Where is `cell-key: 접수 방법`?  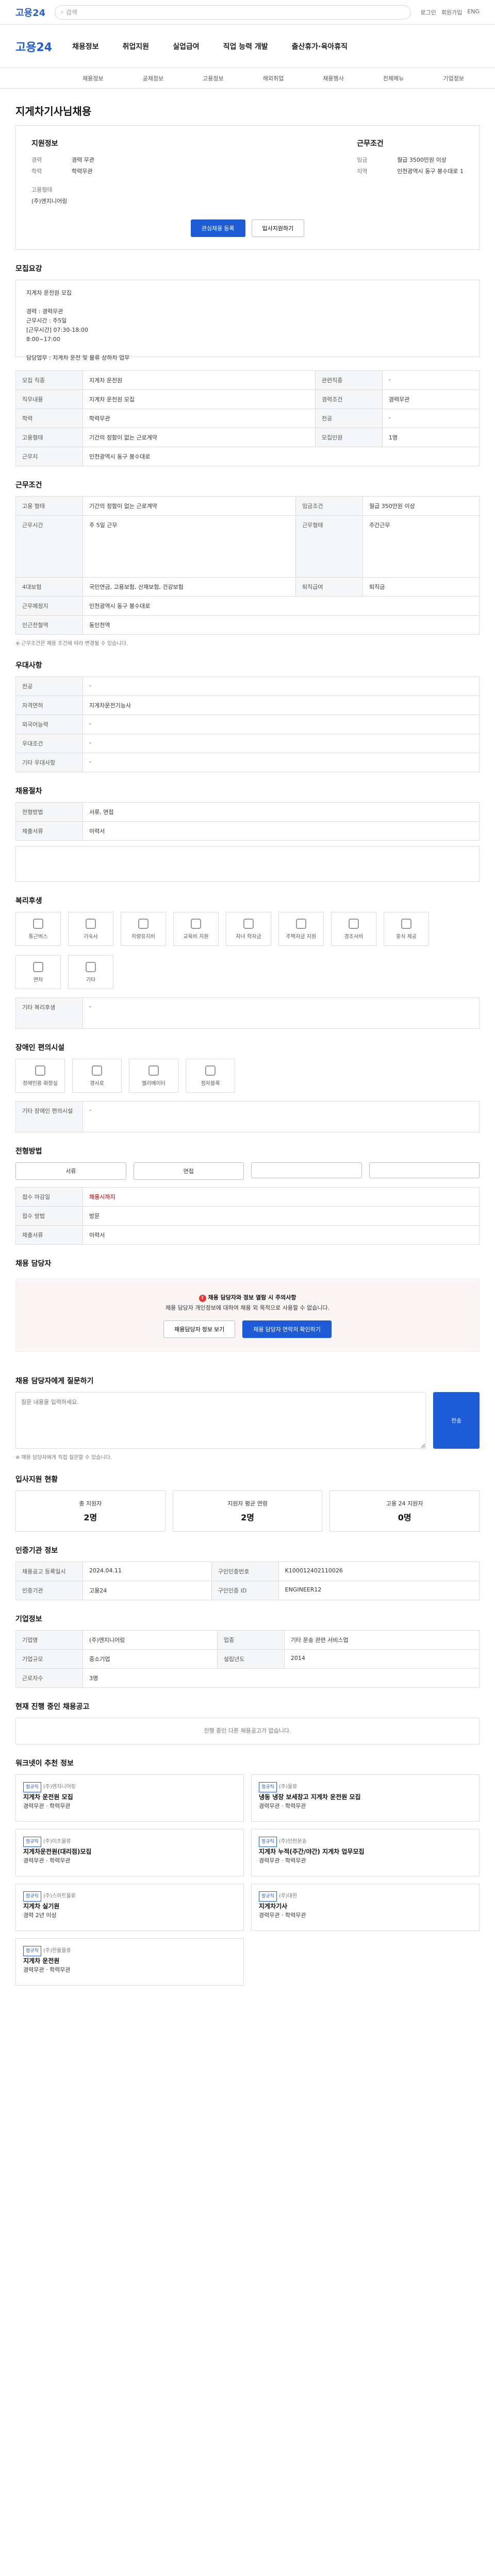 cell-key: 접수 방법 is located at coordinates (49, 1216).